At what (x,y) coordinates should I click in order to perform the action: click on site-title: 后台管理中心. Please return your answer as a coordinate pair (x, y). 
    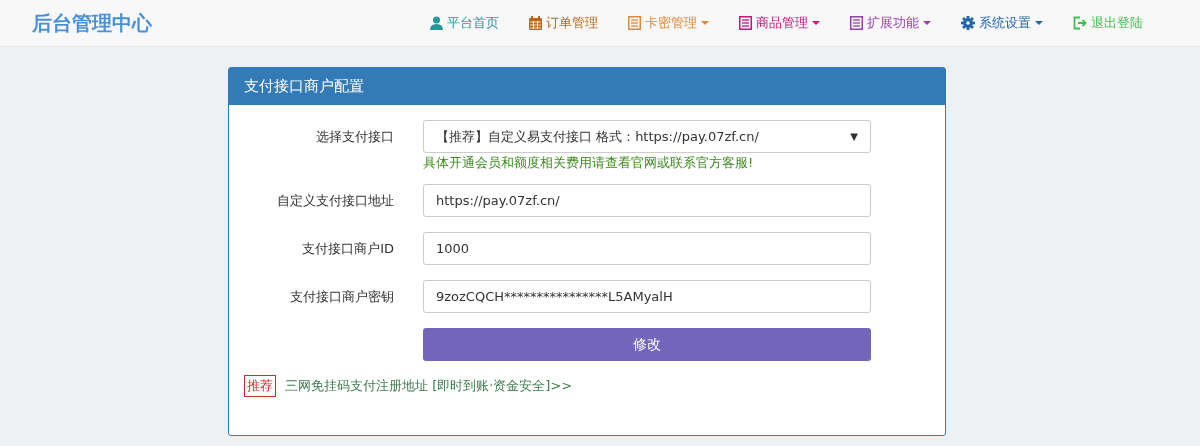
    Looking at the image, I should click on (92, 23).